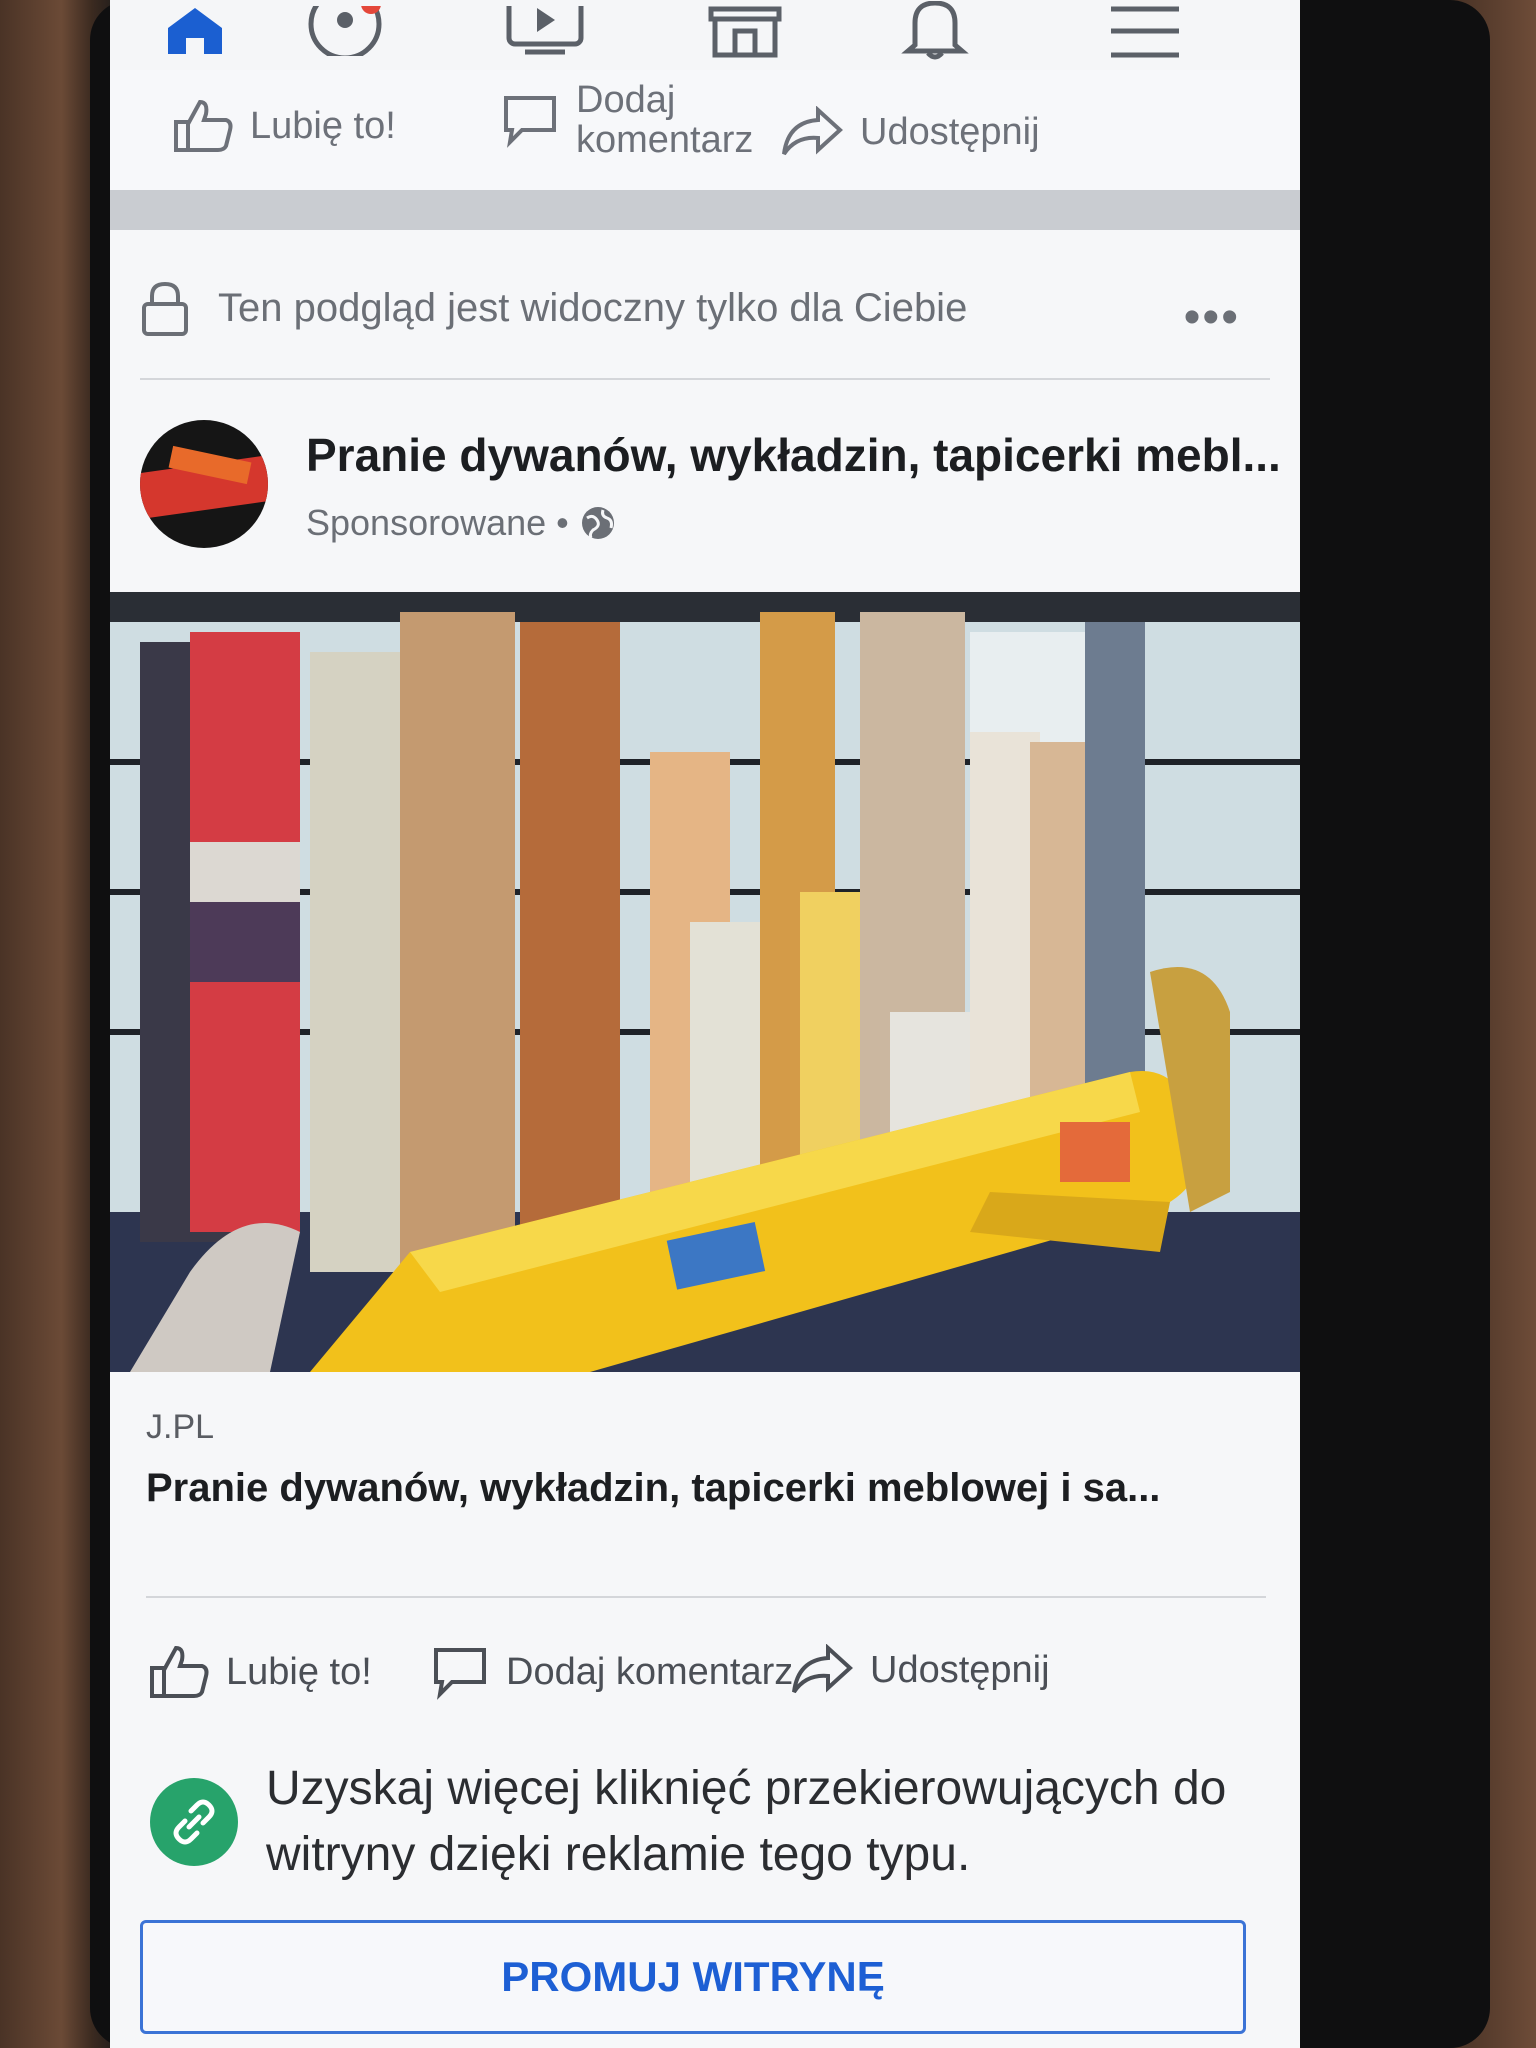 Image resolution: width=1536 pixels, height=2048 pixels. I want to click on link-domain: J.PL, so click(180, 1427).